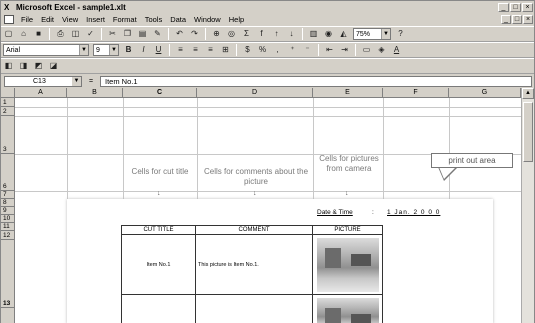 The width and height of the screenshot is (535, 323). What do you see at coordinates (328, 34) in the screenshot?
I see `map-icon: ◉` at bounding box center [328, 34].